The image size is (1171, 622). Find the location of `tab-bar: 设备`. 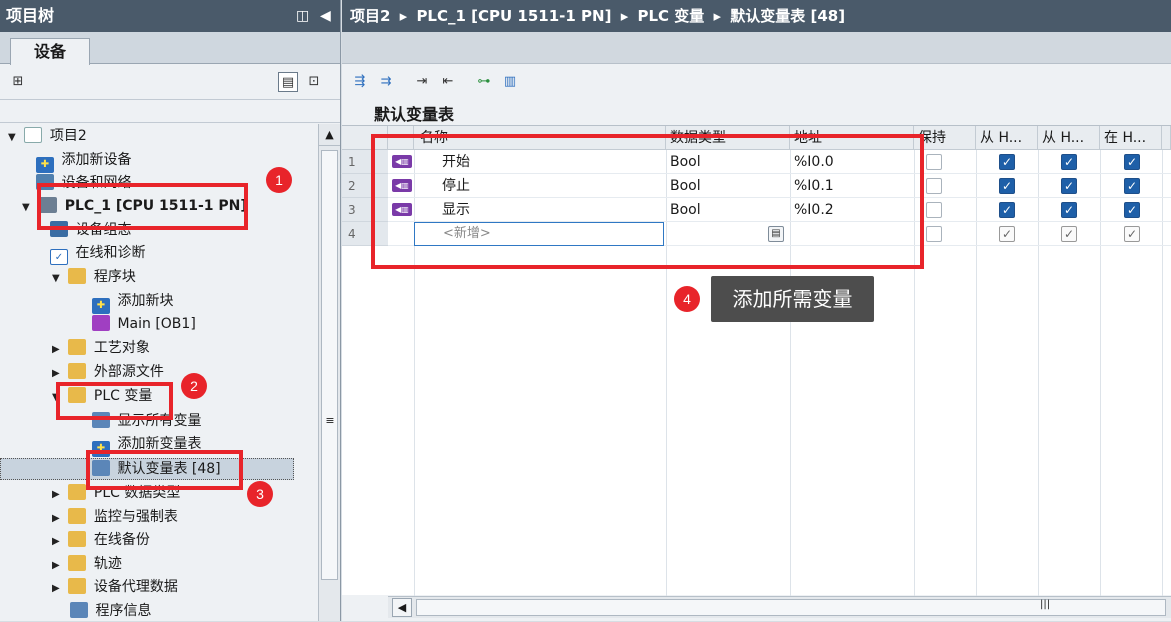

tab-bar: 设备 is located at coordinates (170, 48).